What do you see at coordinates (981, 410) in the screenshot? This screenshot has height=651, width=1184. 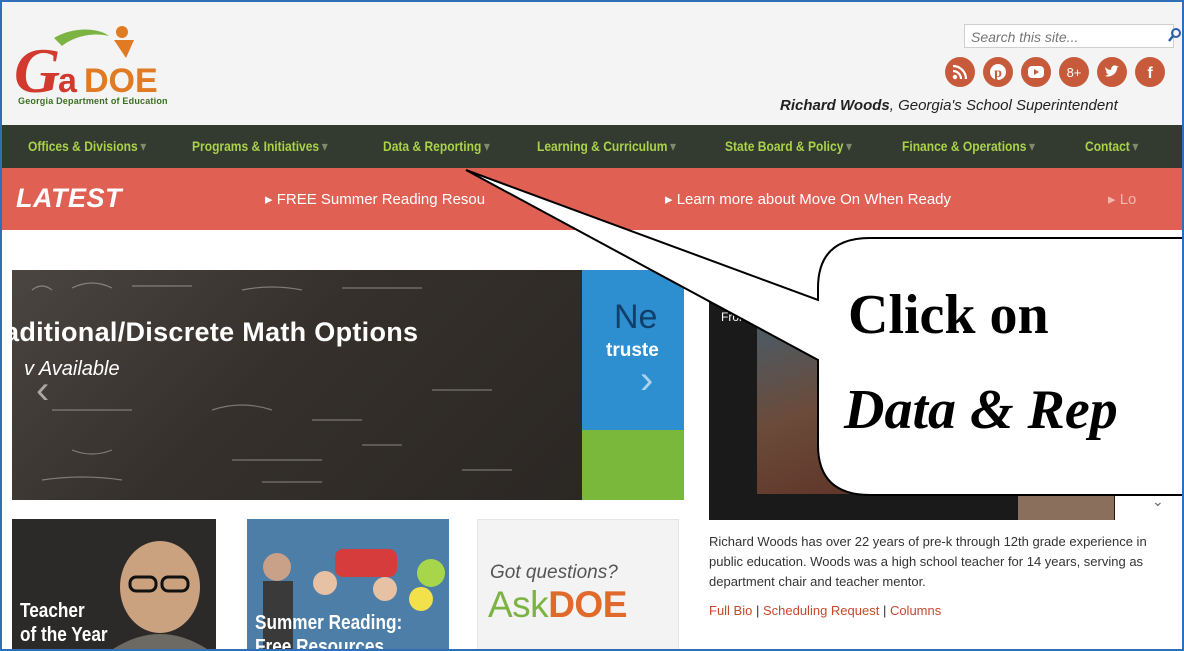 I see `callout-line2: Data & Rep` at bounding box center [981, 410].